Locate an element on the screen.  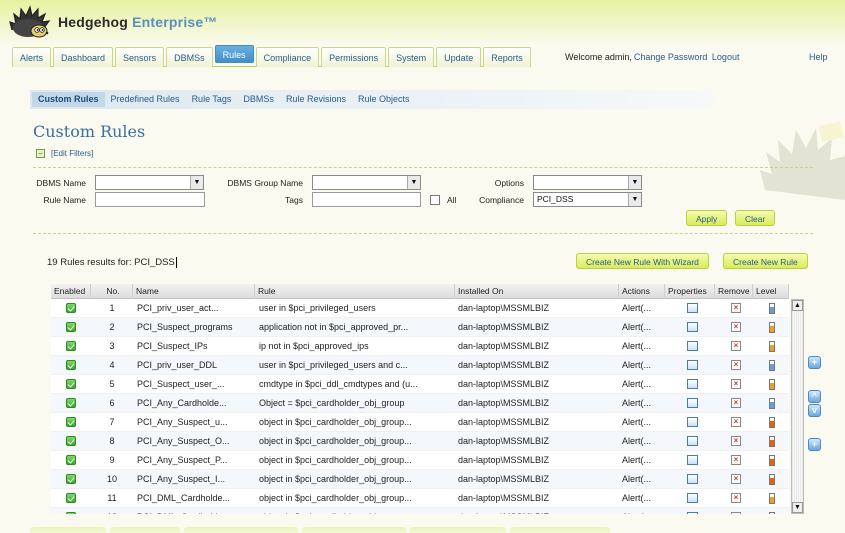
apply-button: Apply is located at coordinates (707, 218).